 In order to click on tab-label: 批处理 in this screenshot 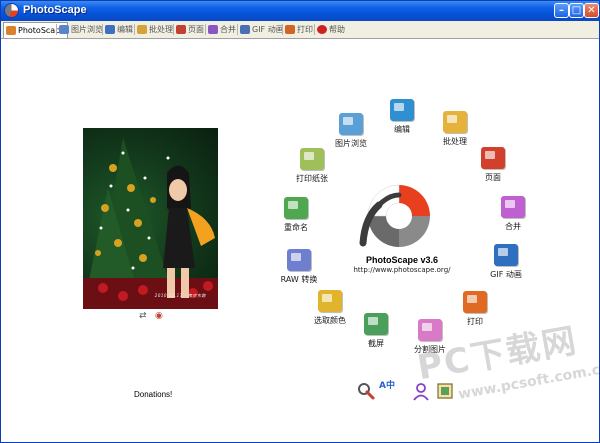, I will do `click(161, 29)`.